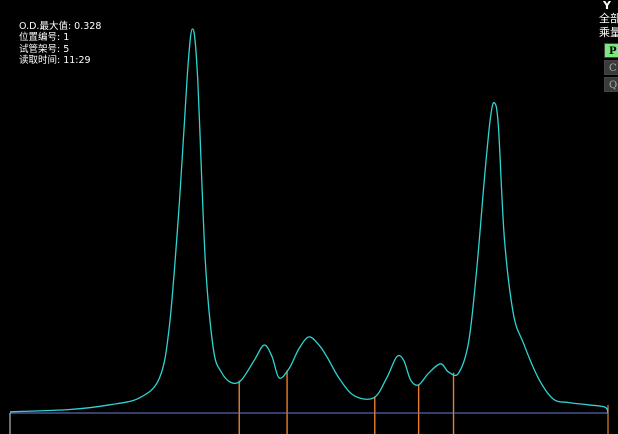 The image size is (618, 434). What do you see at coordinates (44, 38) in the screenshot?
I see `position-number: 位置编号: 1` at bounding box center [44, 38].